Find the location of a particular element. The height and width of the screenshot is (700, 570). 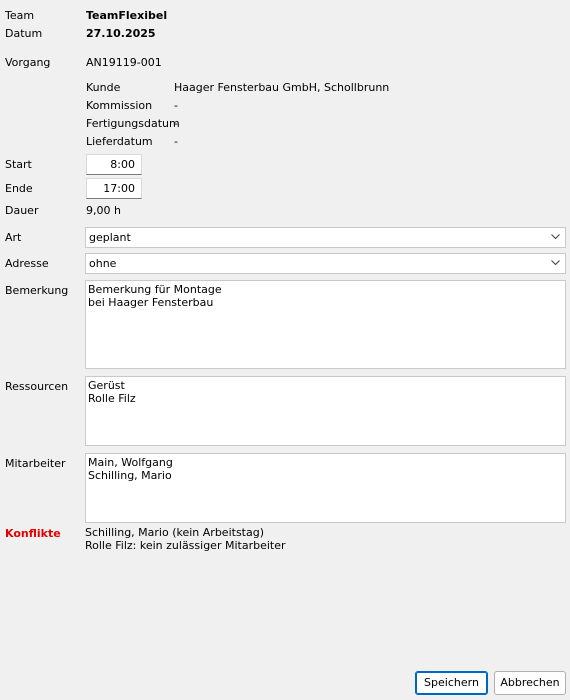

kunde-value: Haager Fensterbau GmbH, Schollbrunn is located at coordinates (282, 87).